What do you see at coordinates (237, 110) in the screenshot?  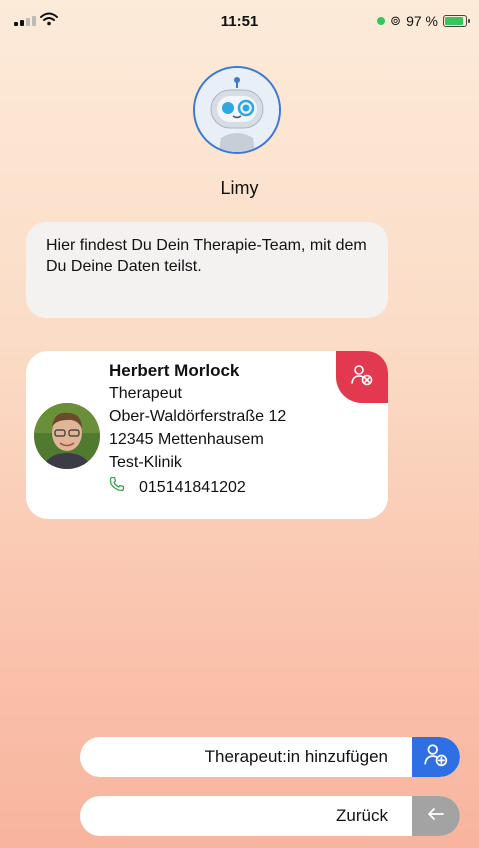 I see `assistant-avatar` at bounding box center [237, 110].